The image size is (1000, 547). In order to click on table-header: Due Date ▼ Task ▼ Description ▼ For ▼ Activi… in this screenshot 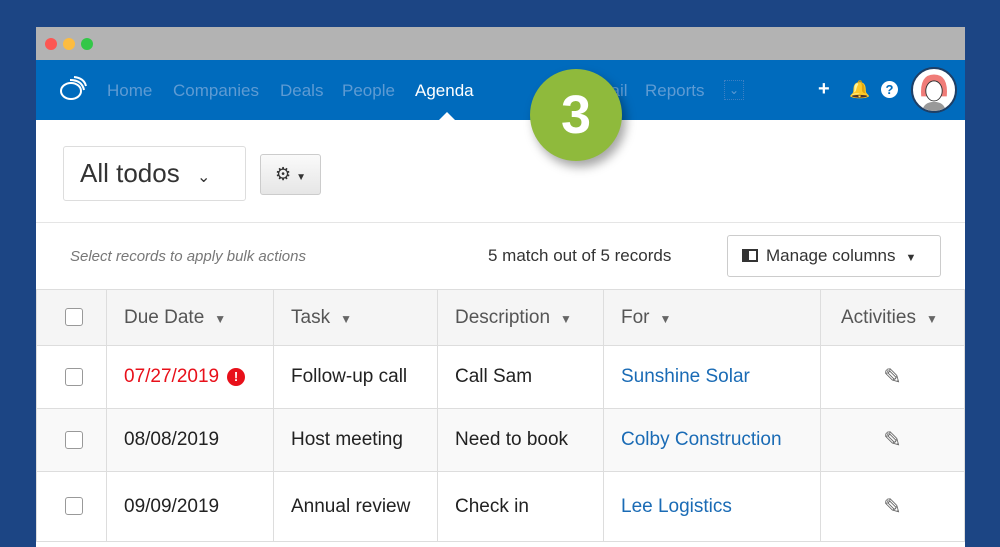, I will do `click(500, 317)`.